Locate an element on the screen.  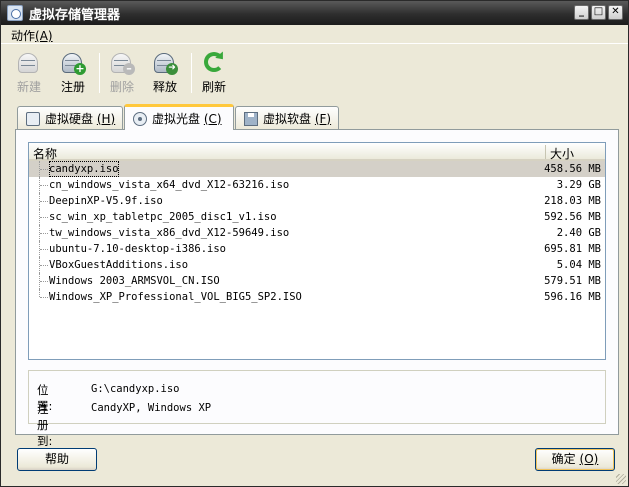
remove-disk-icon: – is located at coordinates (122, 63).